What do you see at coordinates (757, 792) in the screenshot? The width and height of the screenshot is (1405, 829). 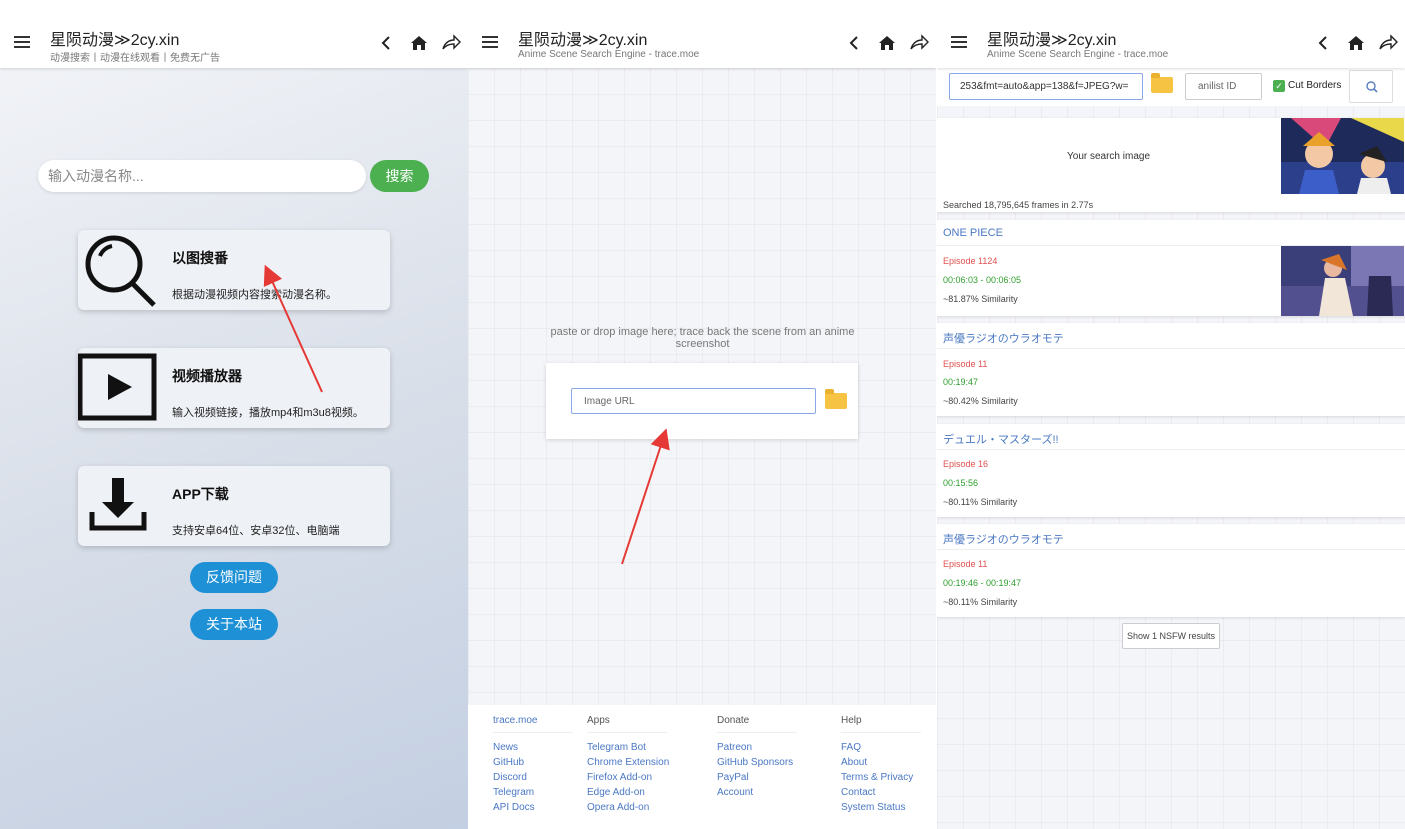 I see `footer-link: Account` at bounding box center [757, 792].